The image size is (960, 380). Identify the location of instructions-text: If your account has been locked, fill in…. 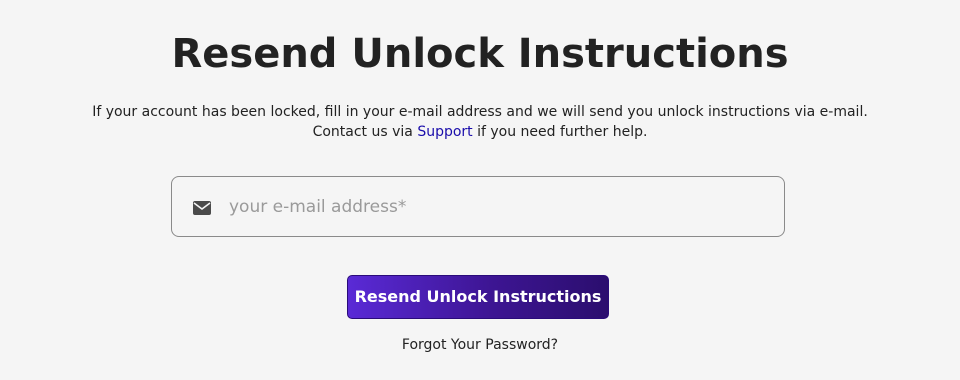
(480, 122).